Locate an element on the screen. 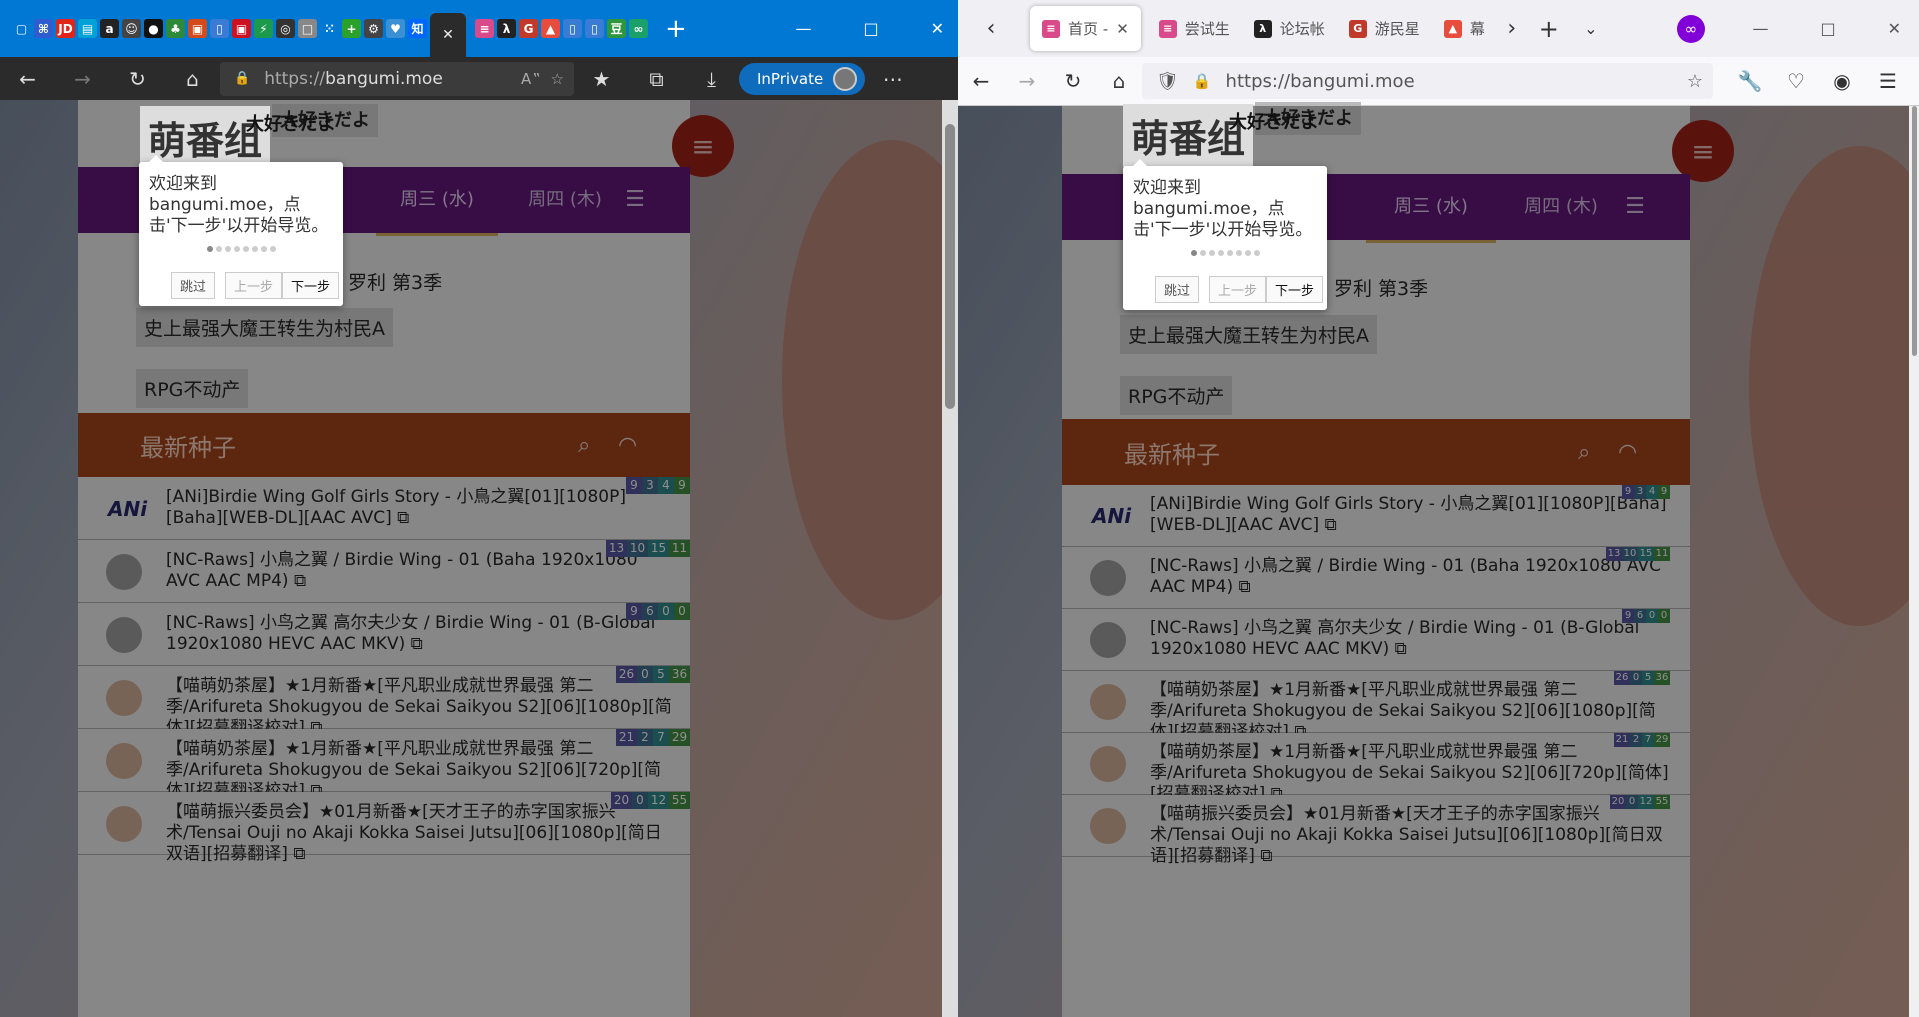  inprivate-label: InPrivate is located at coordinates (790, 78).